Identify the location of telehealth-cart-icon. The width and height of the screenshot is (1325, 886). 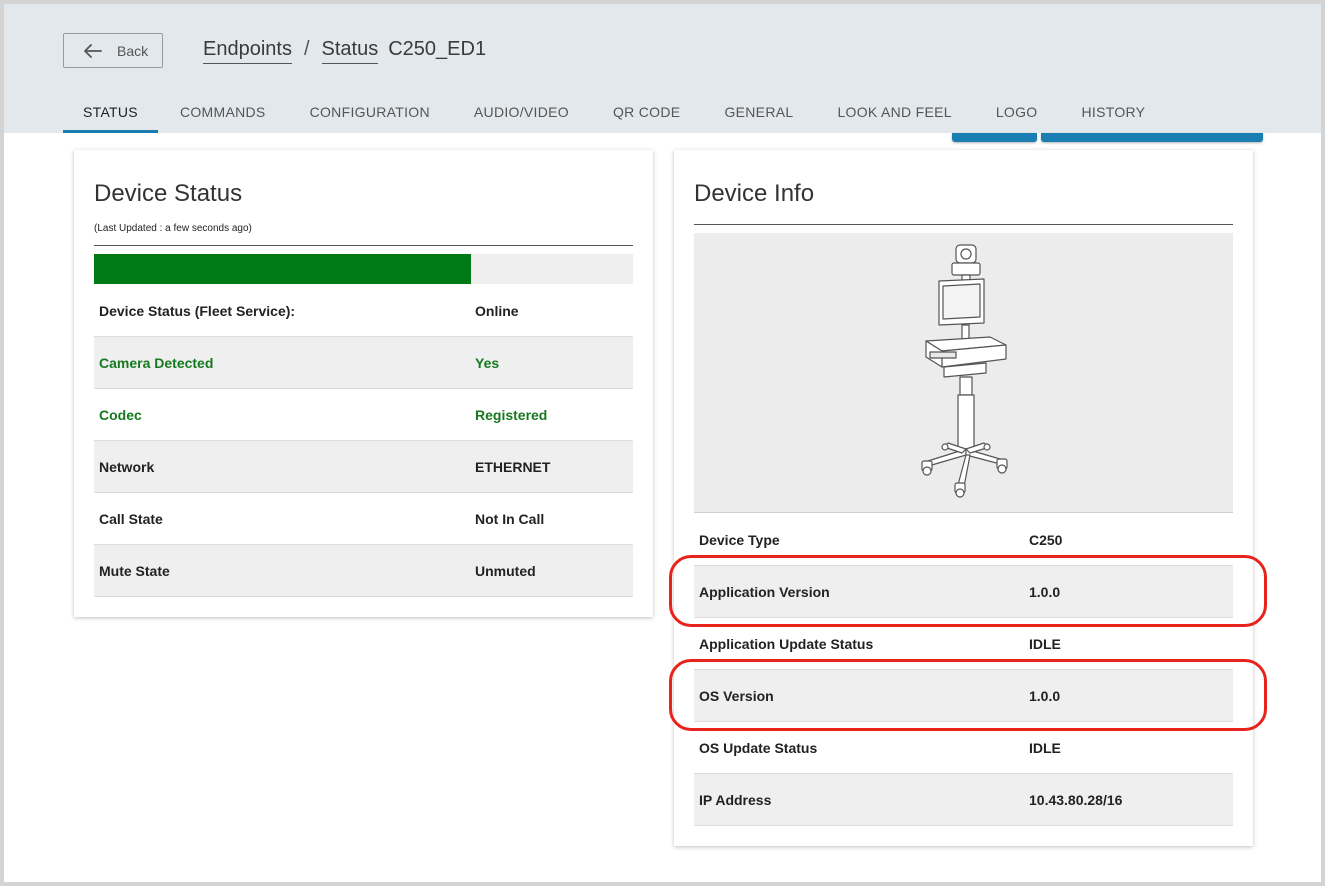
(964, 371).